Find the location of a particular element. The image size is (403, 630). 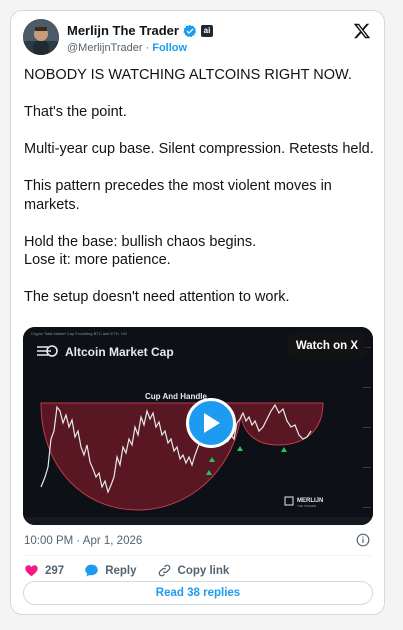

read-replies-button: Read 38 replies is located at coordinates (198, 593).